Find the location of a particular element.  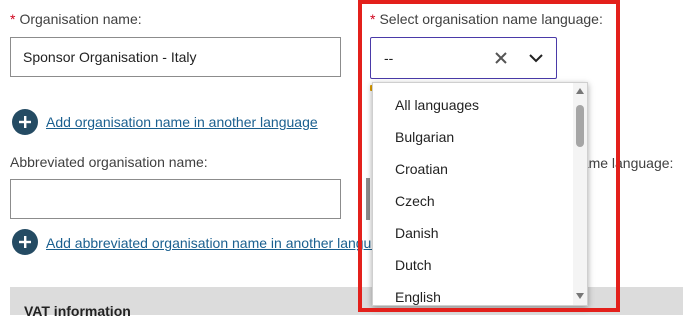

add-org-name-button is located at coordinates (25, 122).